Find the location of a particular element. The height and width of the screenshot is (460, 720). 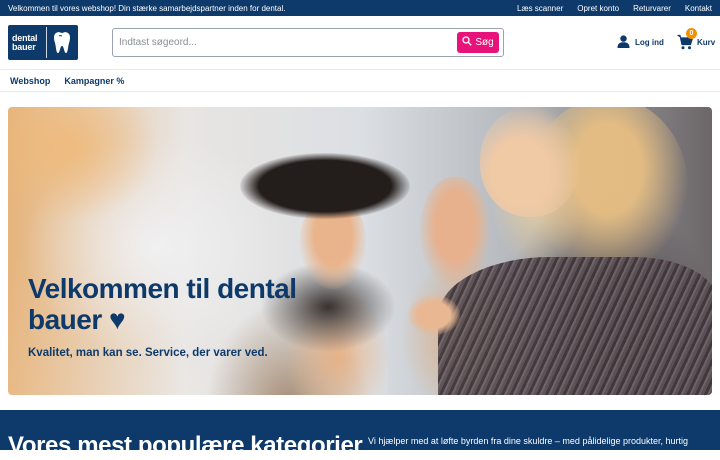

top-link-returns: Returvarer is located at coordinates (652, 8).